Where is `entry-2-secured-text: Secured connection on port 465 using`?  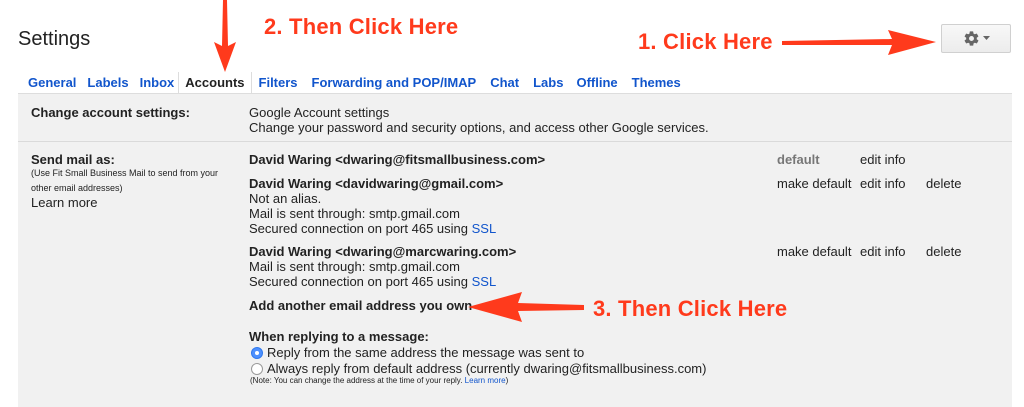
entry-2-secured-text: Secured connection on port 465 using is located at coordinates (358, 228).